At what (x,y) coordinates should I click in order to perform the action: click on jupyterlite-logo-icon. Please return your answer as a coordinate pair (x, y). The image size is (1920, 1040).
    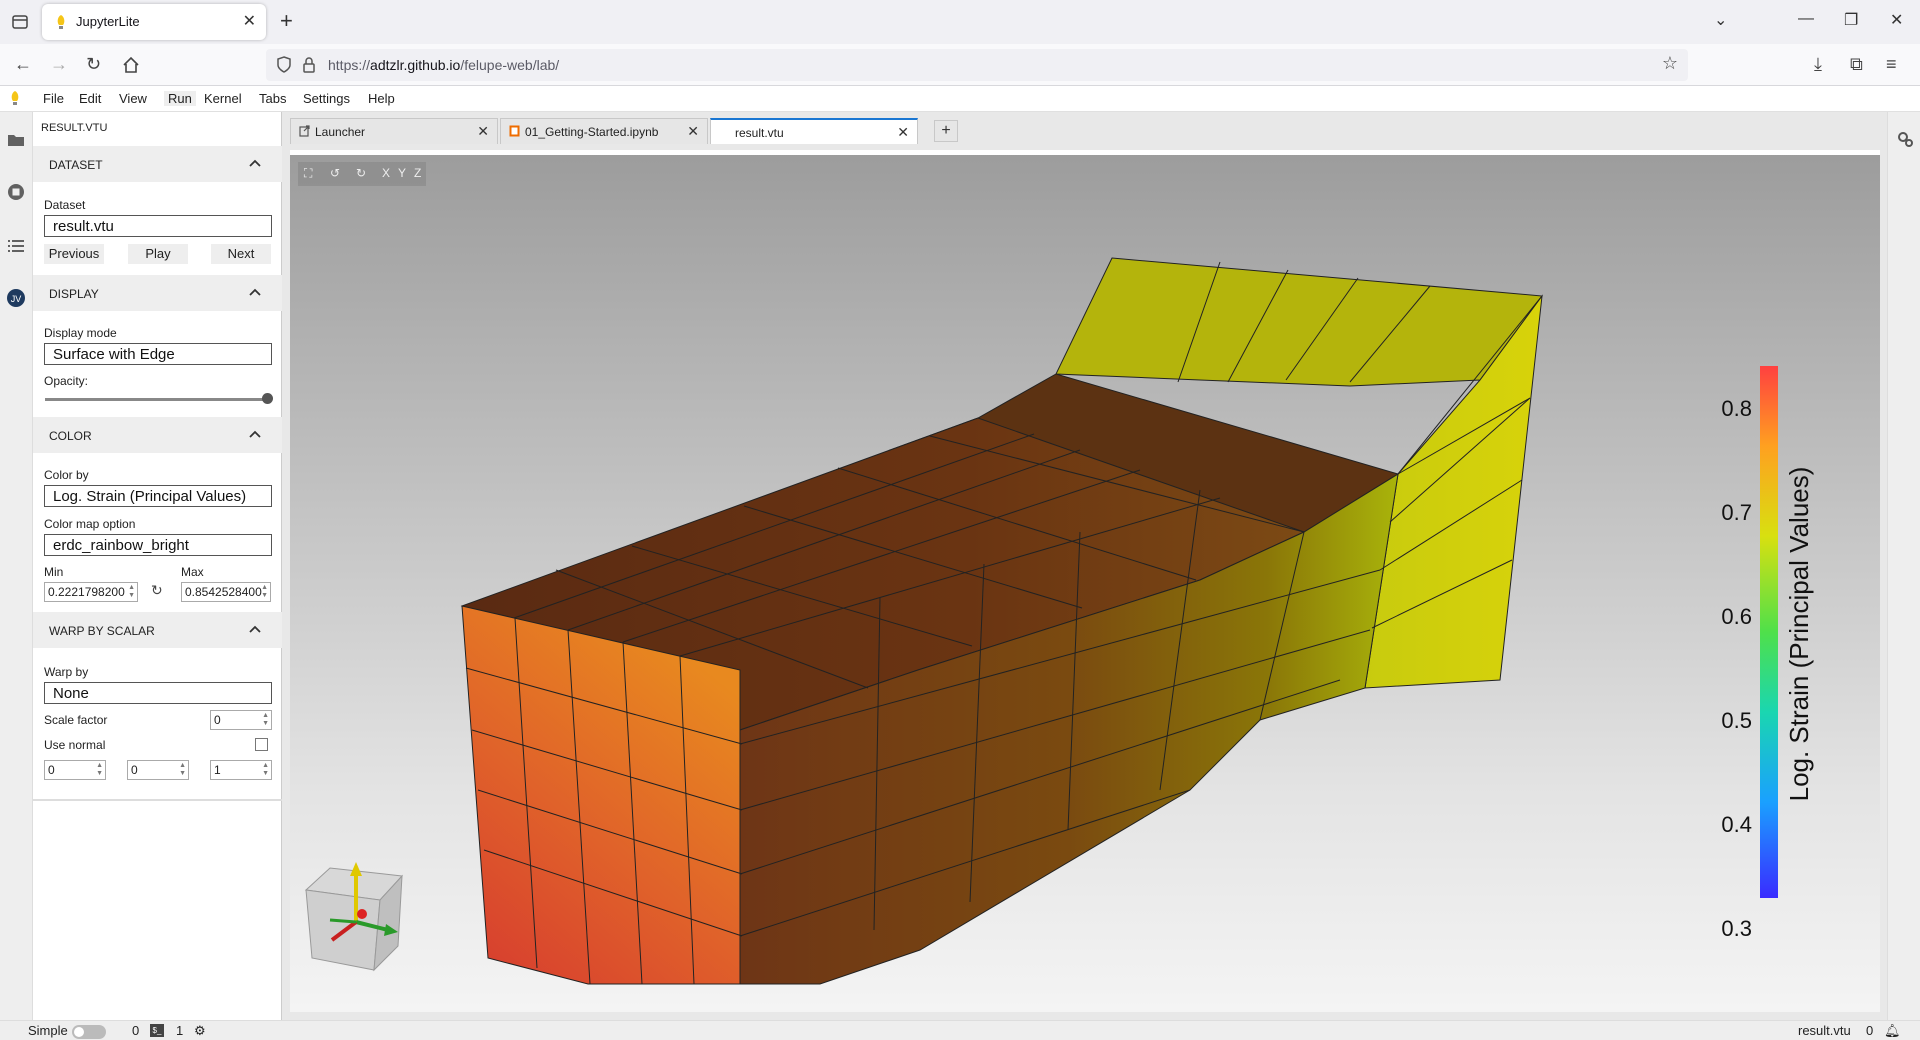
    Looking at the image, I should click on (15, 98).